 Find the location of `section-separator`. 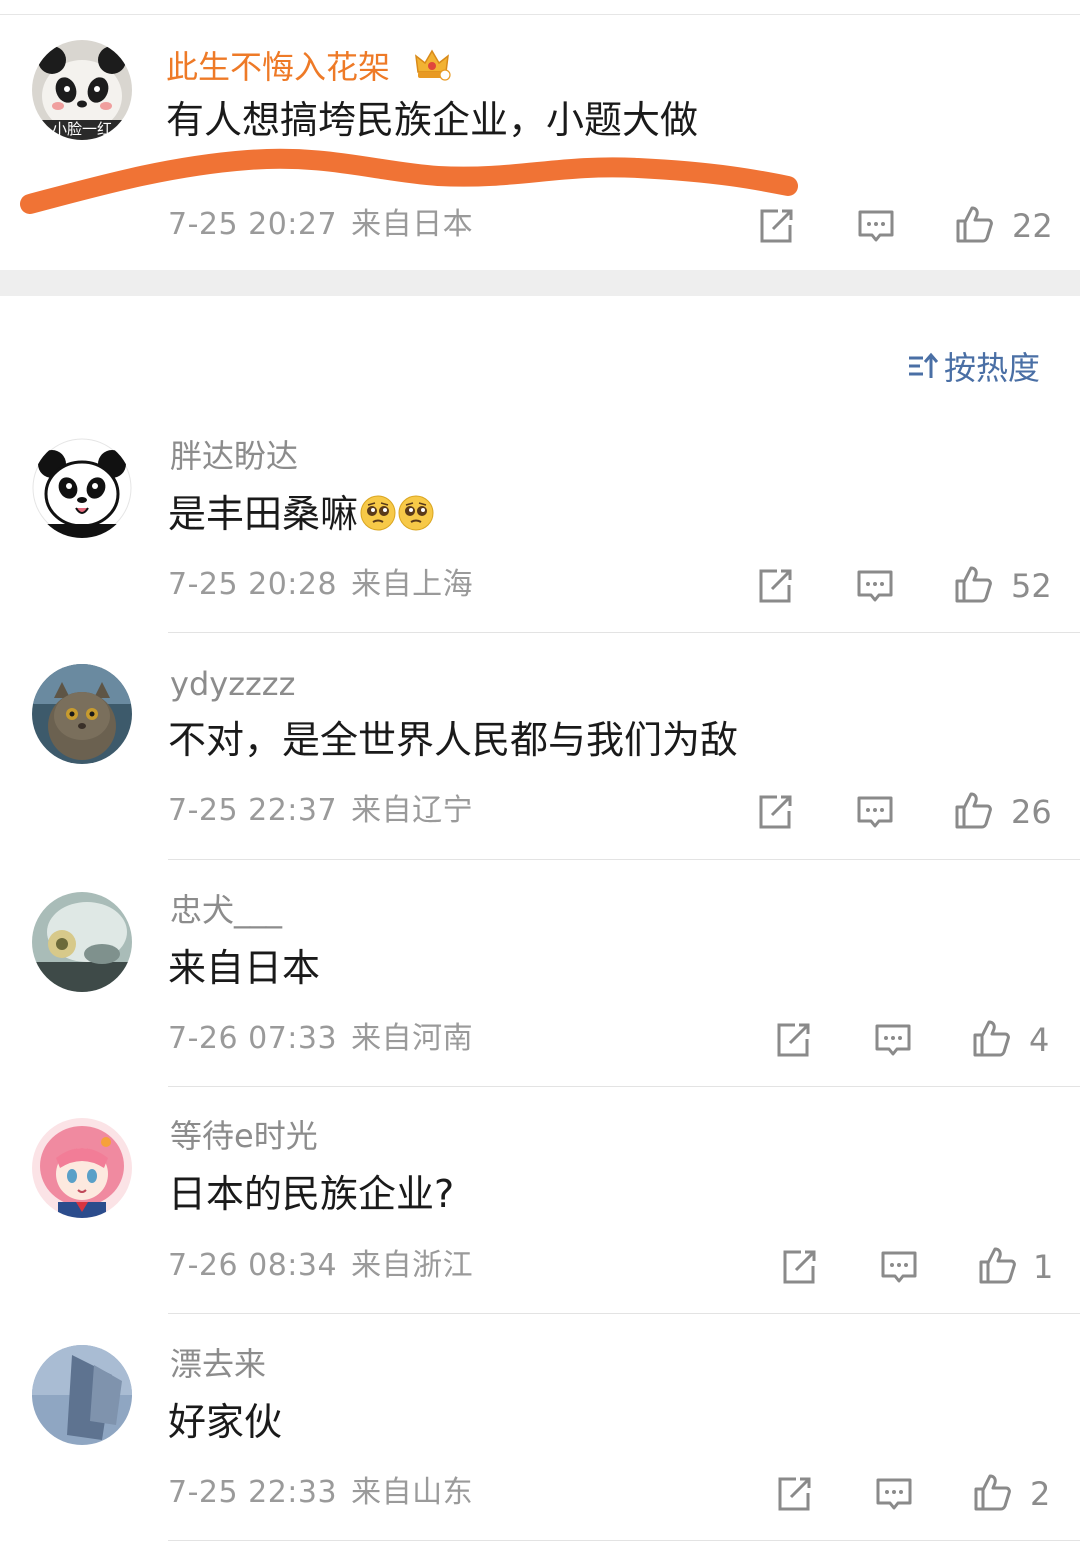

section-separator is located at coordinates (540, 283).